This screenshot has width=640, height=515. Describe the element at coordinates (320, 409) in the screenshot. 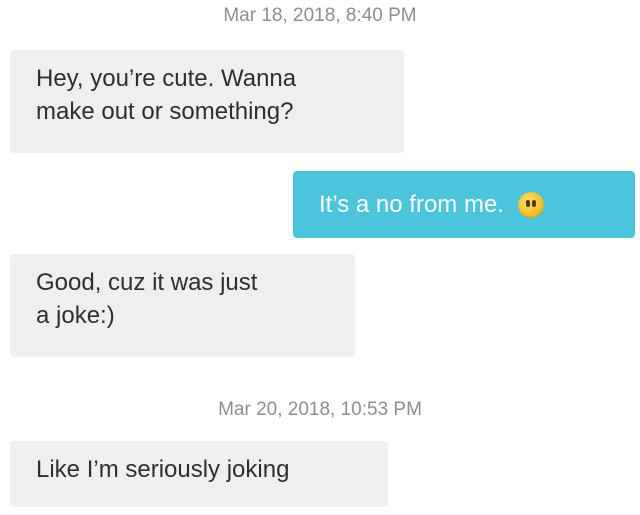

I see `timestamp: Mar 20, 2018, 10:53 PM` at that location.